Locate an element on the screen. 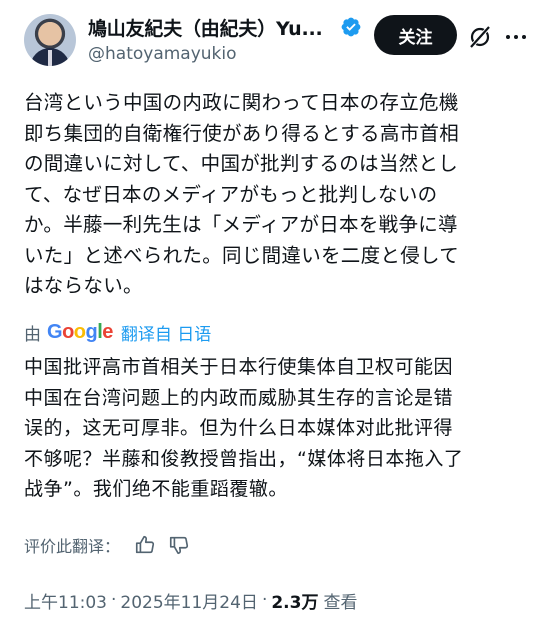 The image size is (540, 635). avatar-tie is located at coordinates (50, 58).